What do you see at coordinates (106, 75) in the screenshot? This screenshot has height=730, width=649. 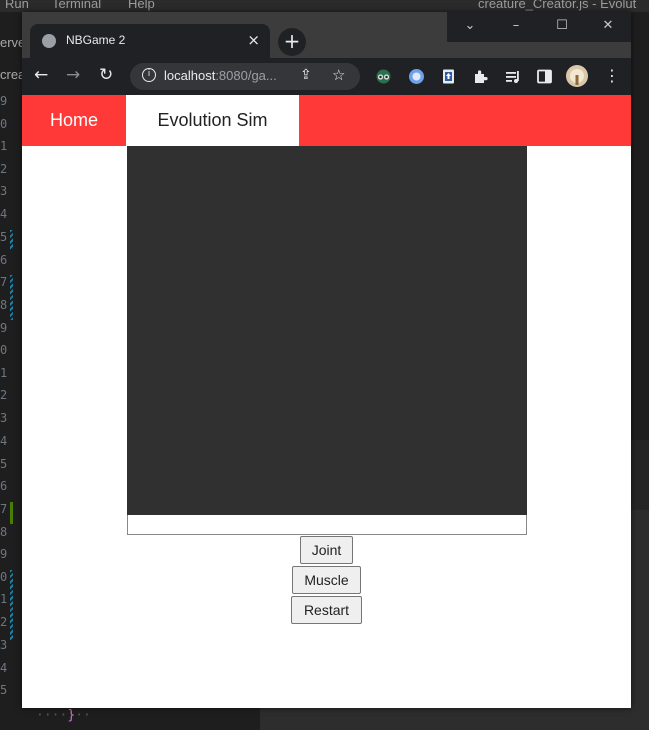 I see `reload-icon: ↻` at bounding box center [106, 75].